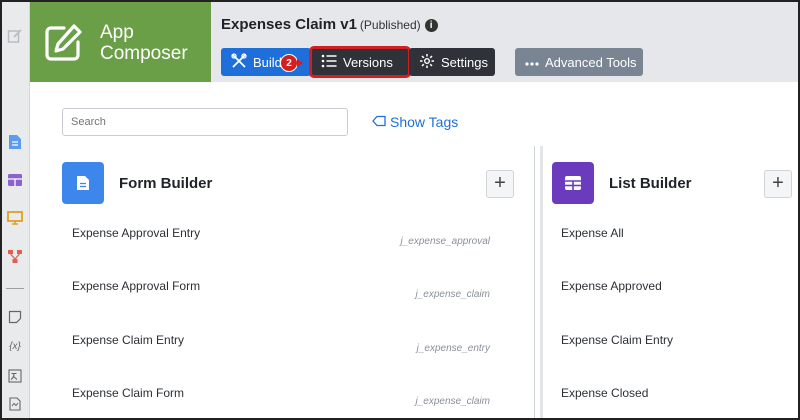  What do you see at coordinates (282, 396) in the screenshot?
I see `form-list-item: Expense Claim Form j_expense_claim` at bounding box center [282, 396].